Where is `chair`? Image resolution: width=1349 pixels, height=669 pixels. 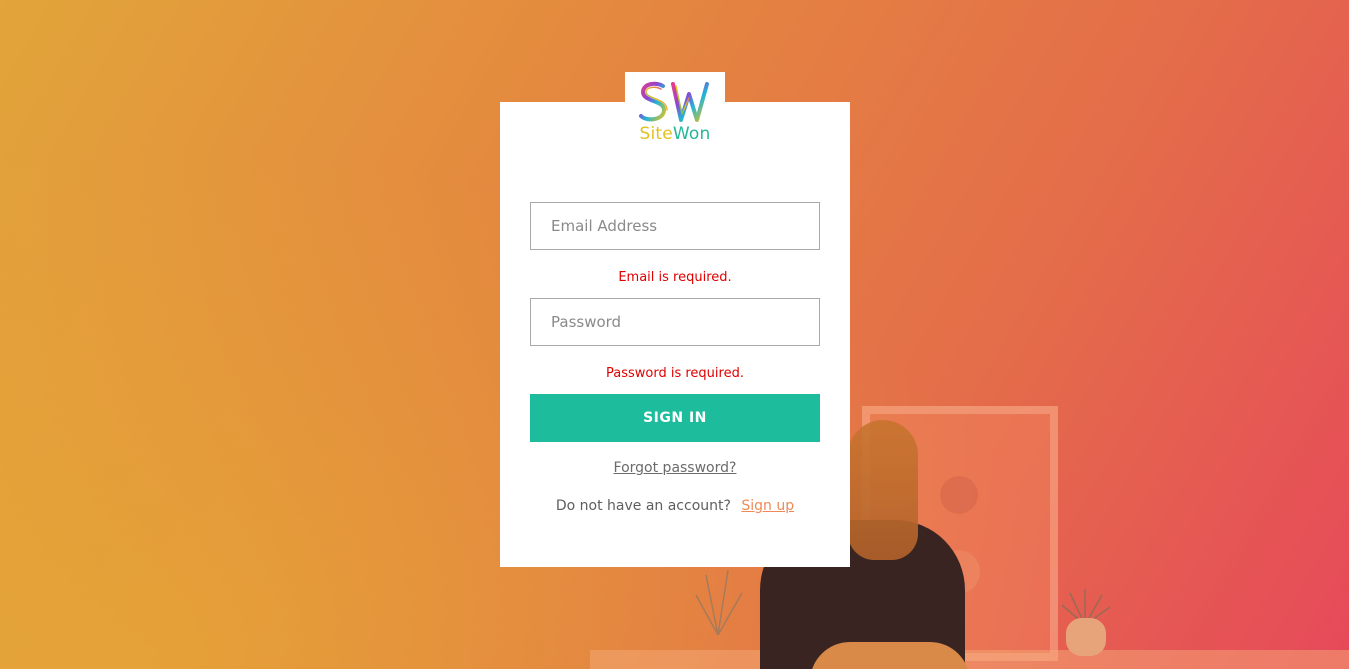 chair is located at coordinates (890, 655).